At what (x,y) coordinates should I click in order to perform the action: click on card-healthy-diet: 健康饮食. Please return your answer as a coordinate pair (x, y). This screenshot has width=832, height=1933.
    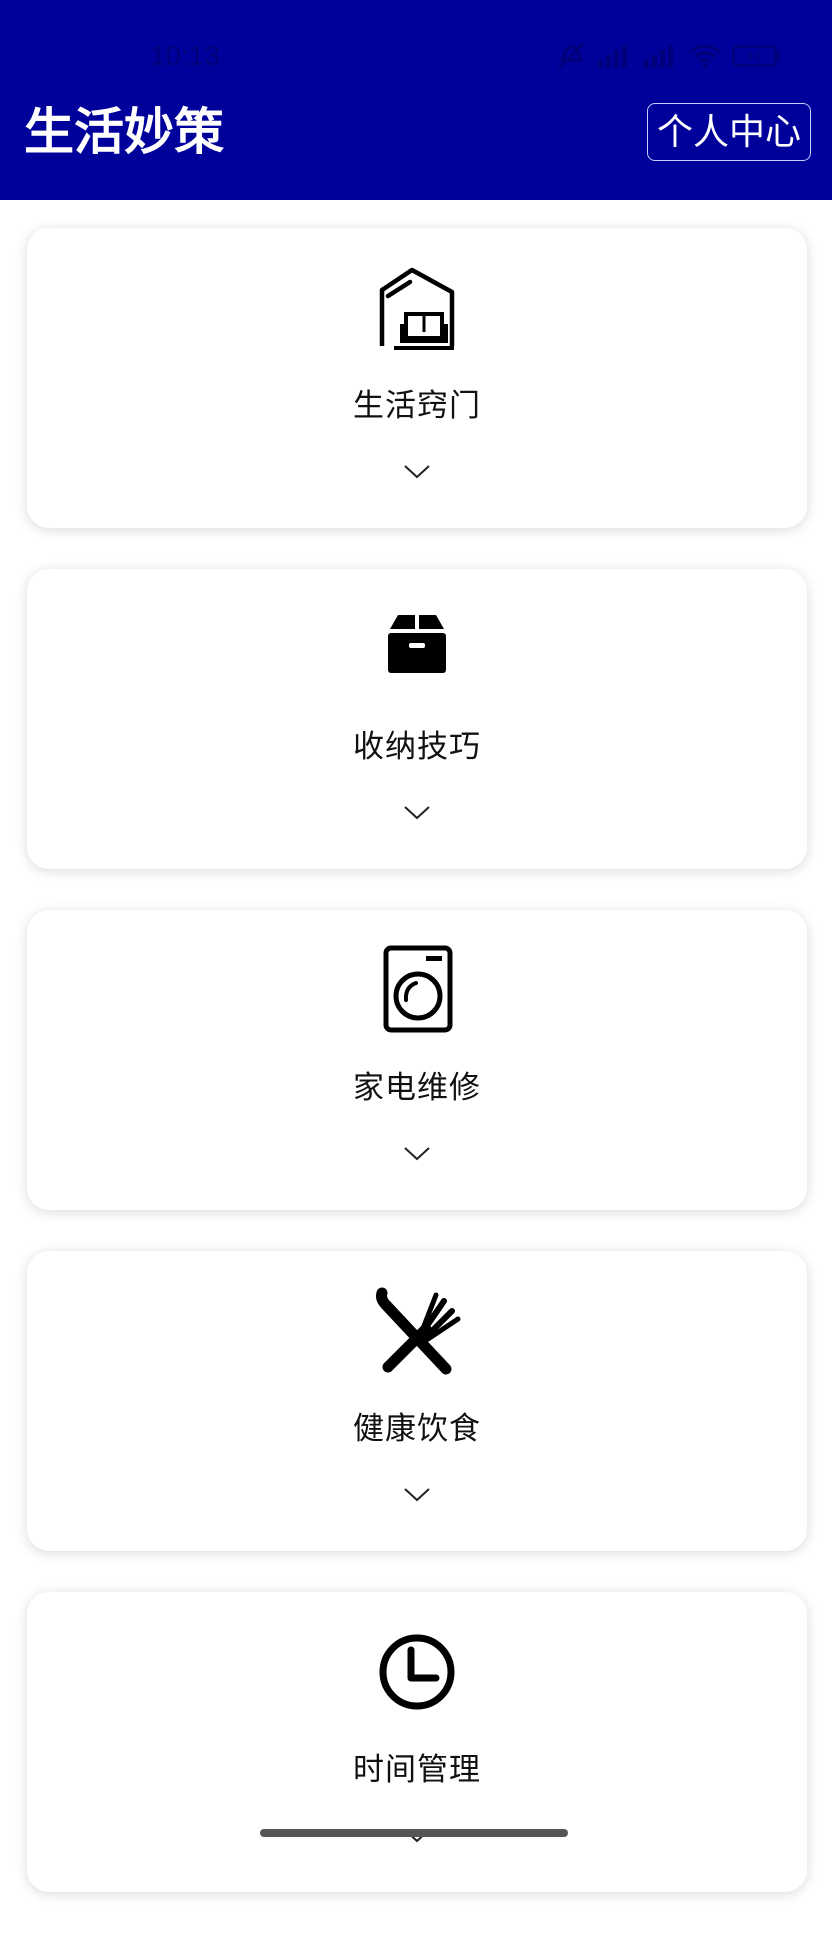
    Looking at the image, I should click on (417, 1401).